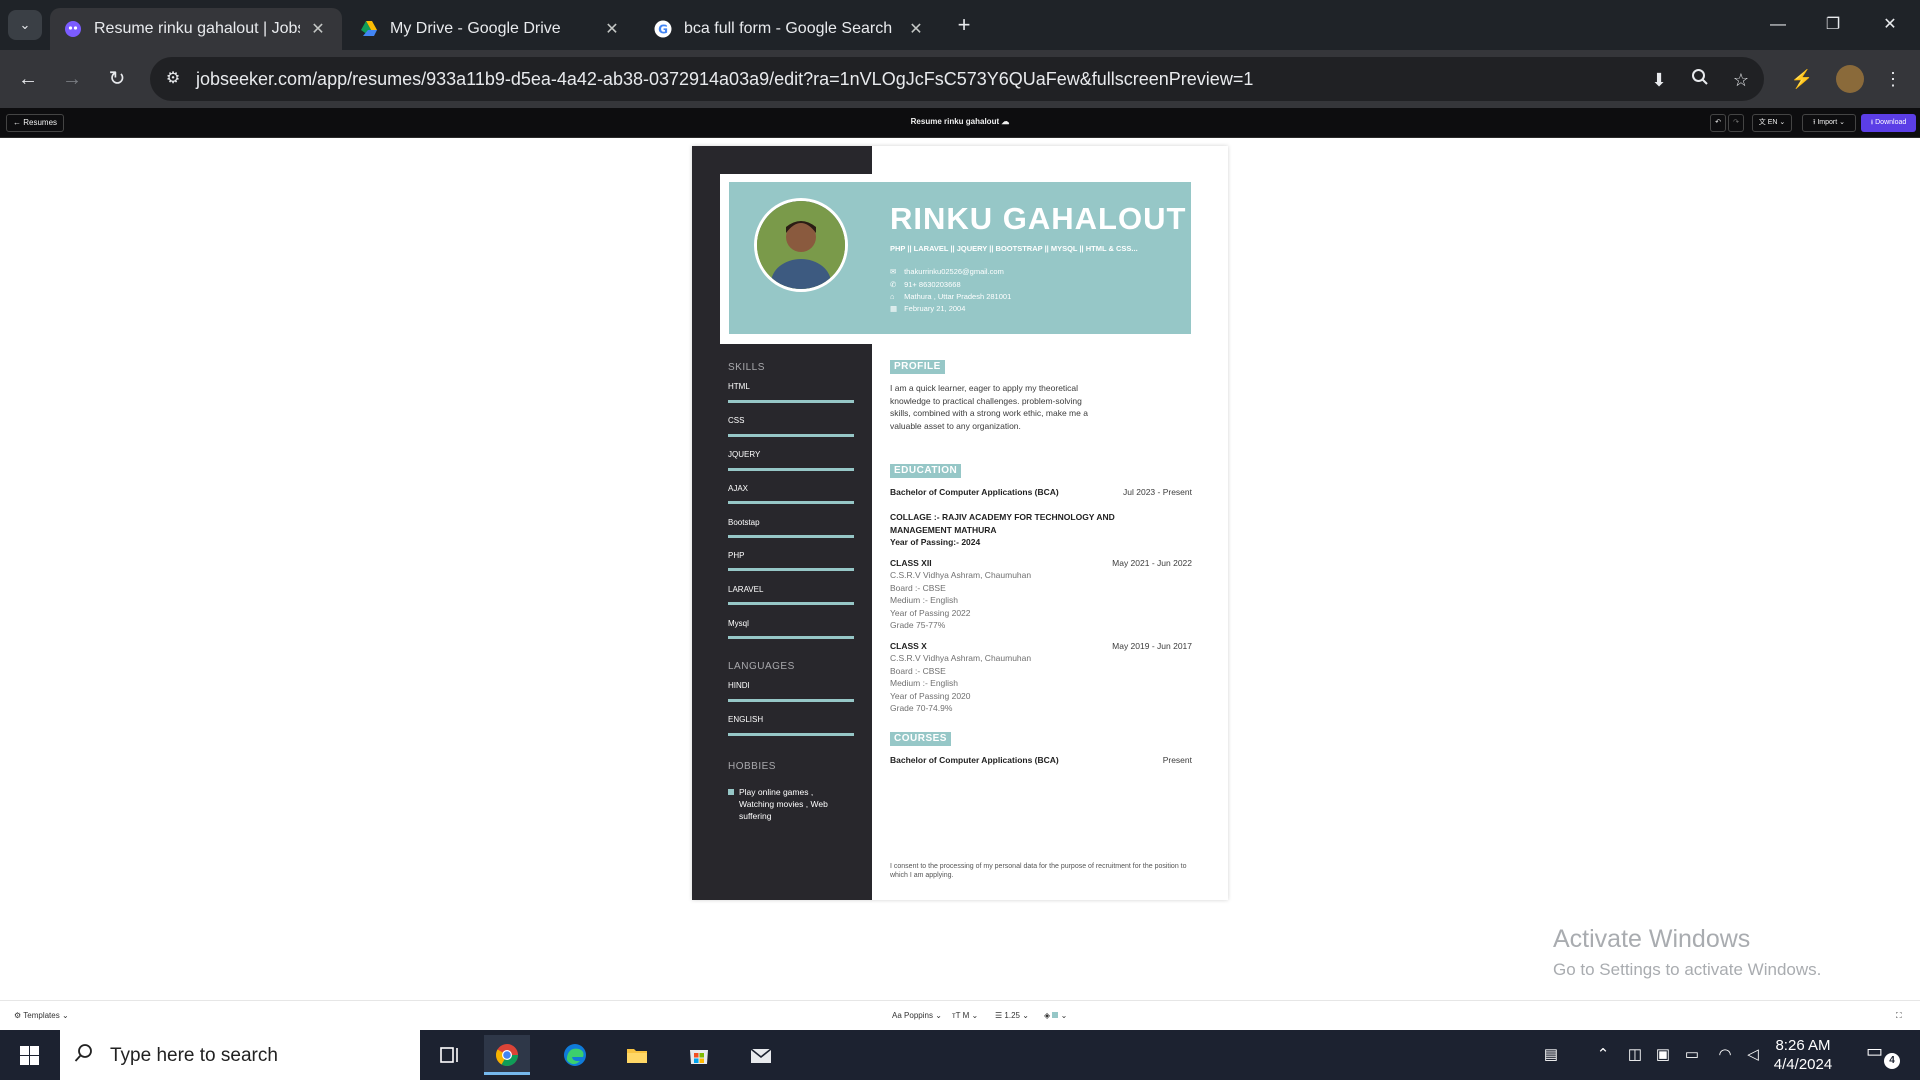 This screenshot has width=1920, height=1080. Describe the element at coordinates (1038, 219) in the screenshot. I see `candidate-name: RINKU GAHALOUT` at that location.